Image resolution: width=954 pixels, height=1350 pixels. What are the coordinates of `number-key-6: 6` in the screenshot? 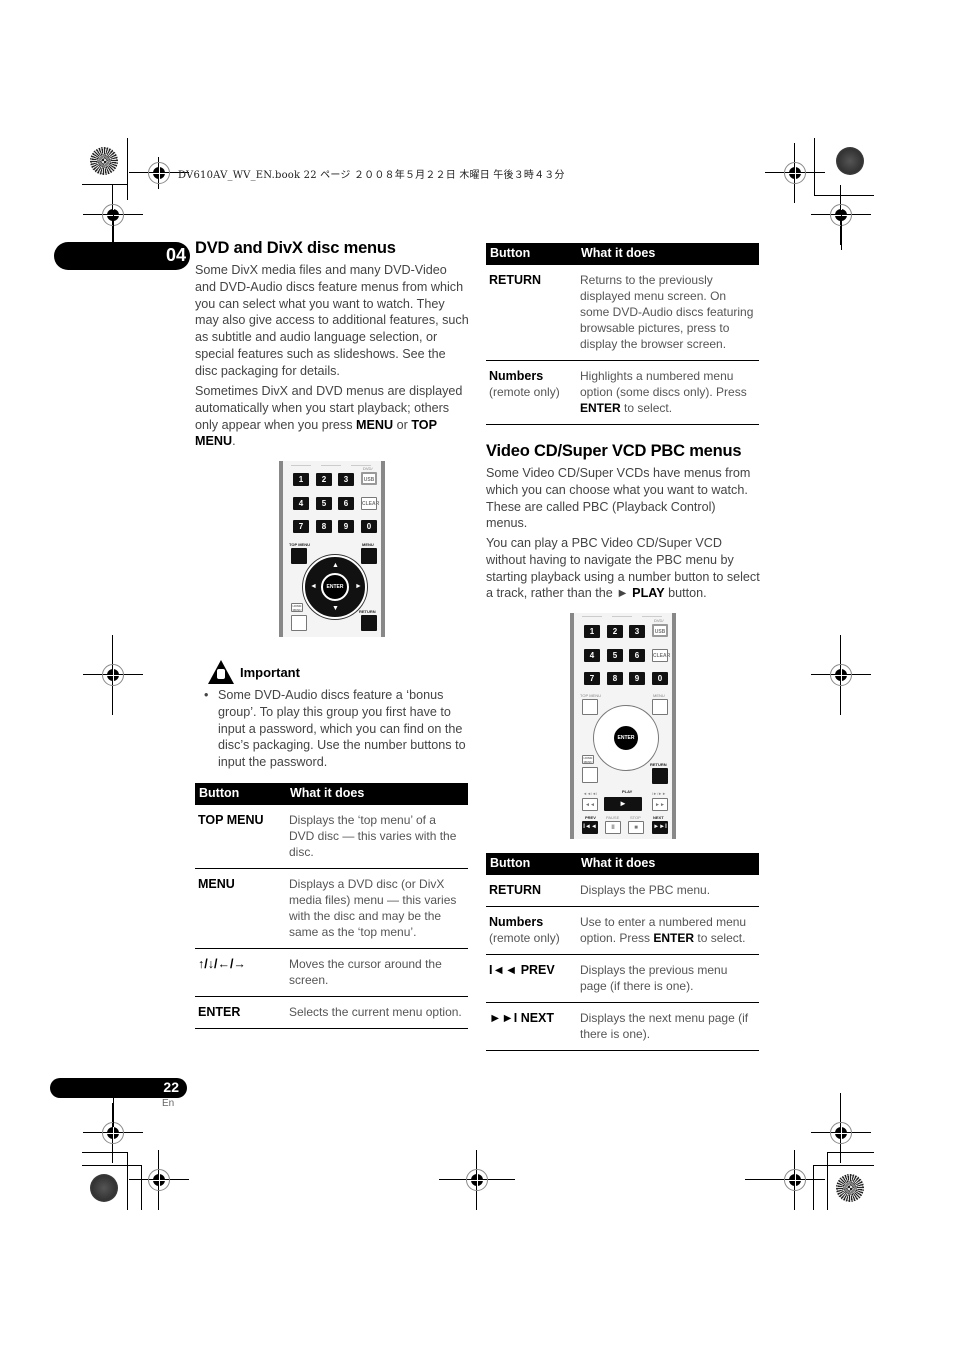 It's located at (637, 655).